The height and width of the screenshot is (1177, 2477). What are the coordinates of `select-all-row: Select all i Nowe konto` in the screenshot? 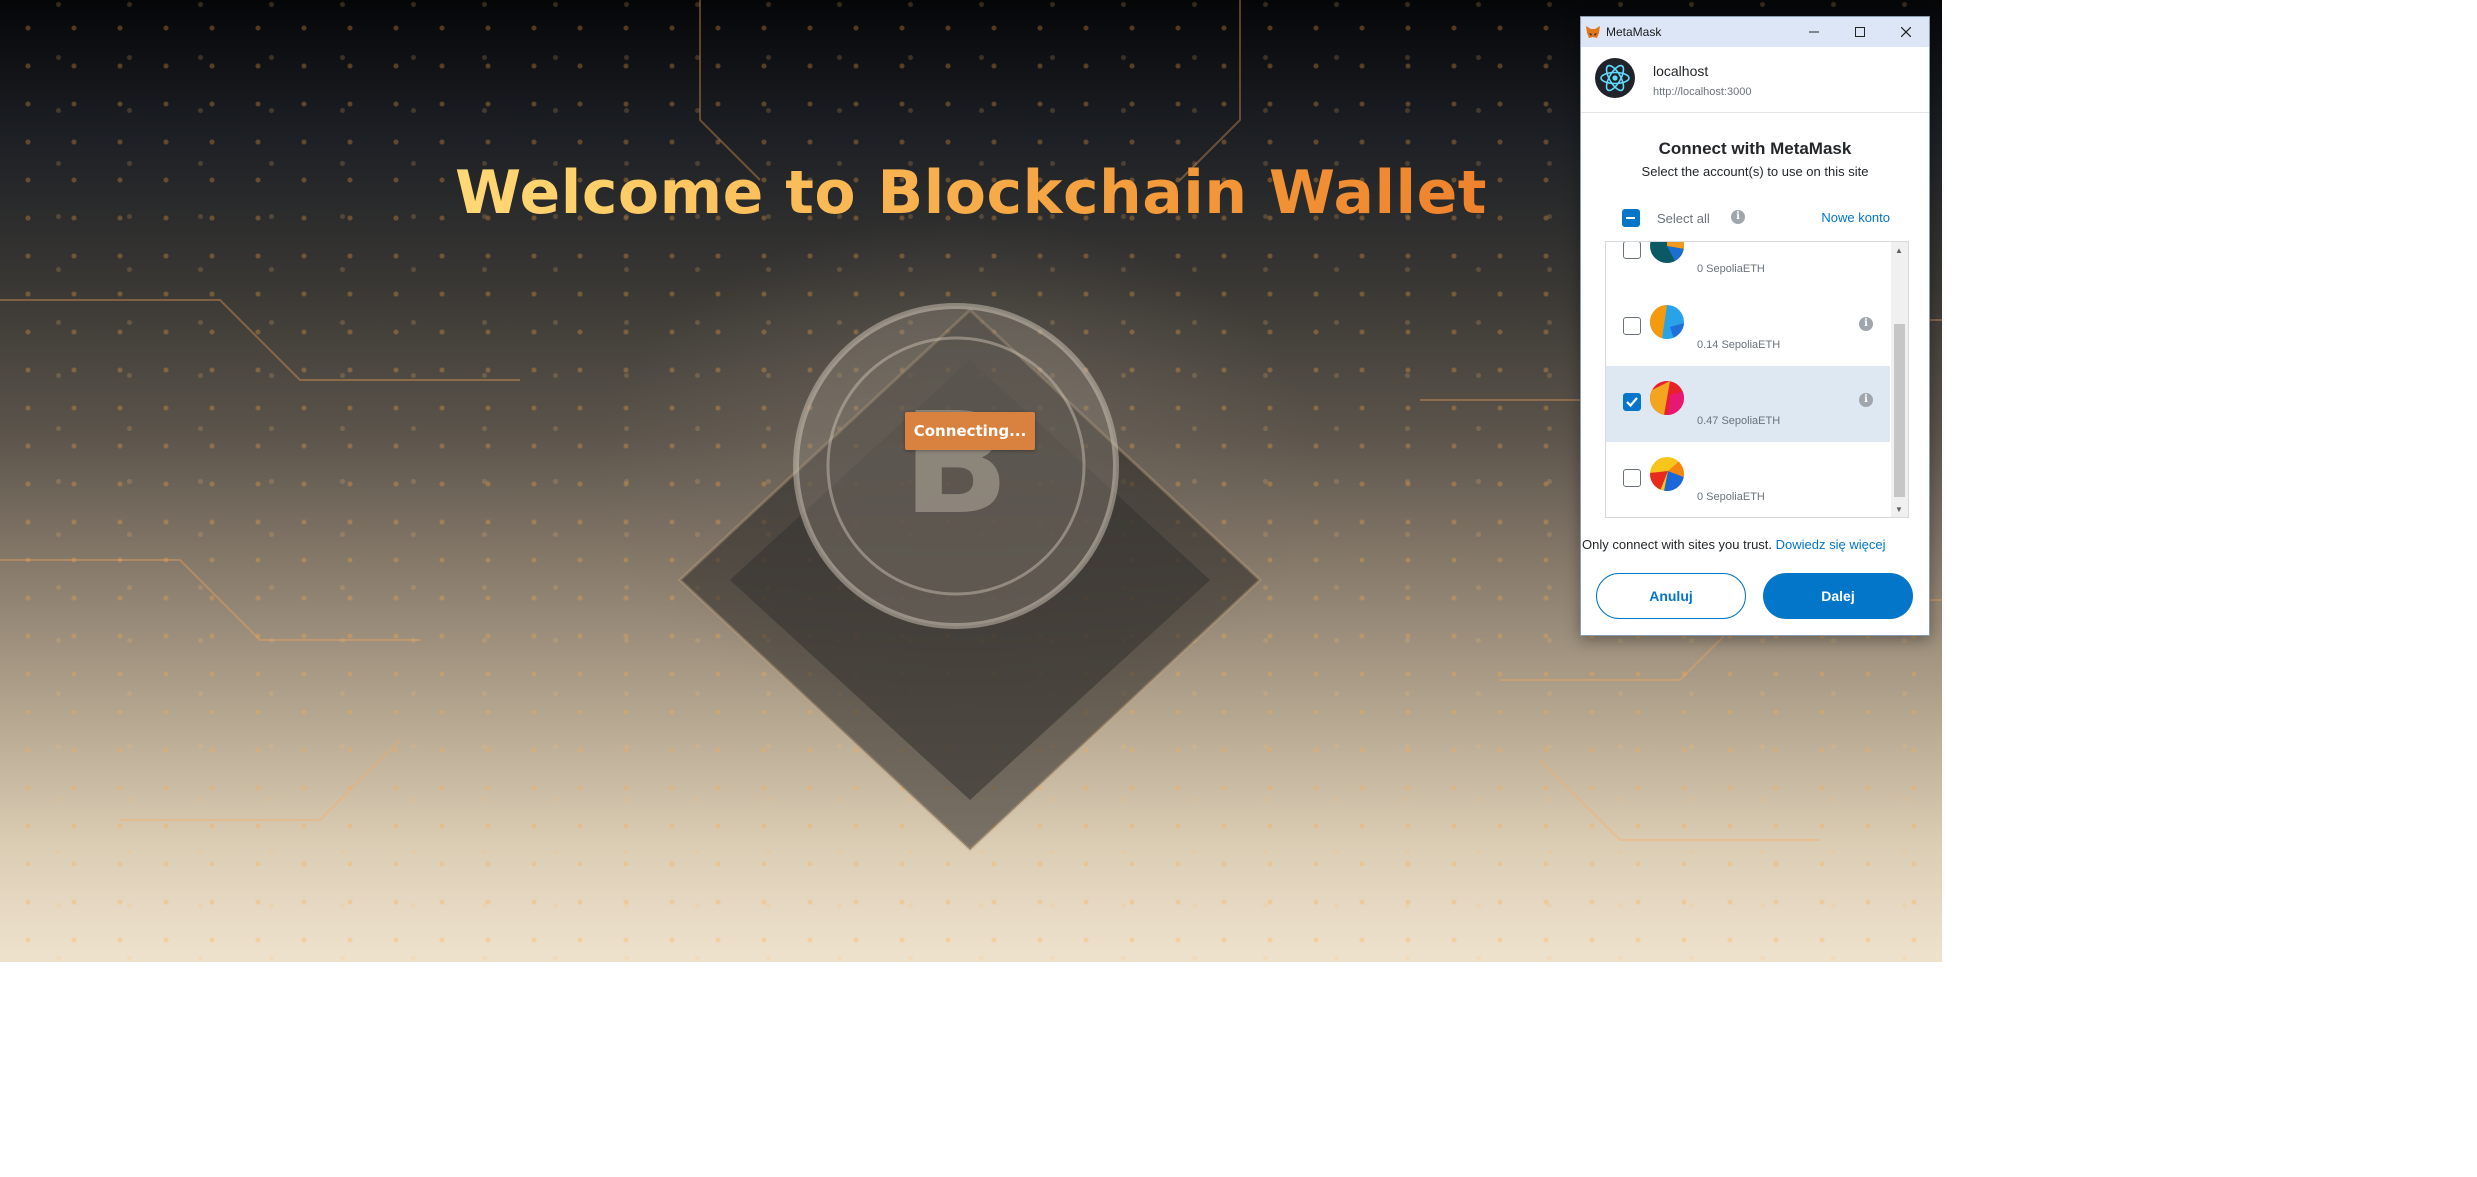 It's located at (1755, 218).